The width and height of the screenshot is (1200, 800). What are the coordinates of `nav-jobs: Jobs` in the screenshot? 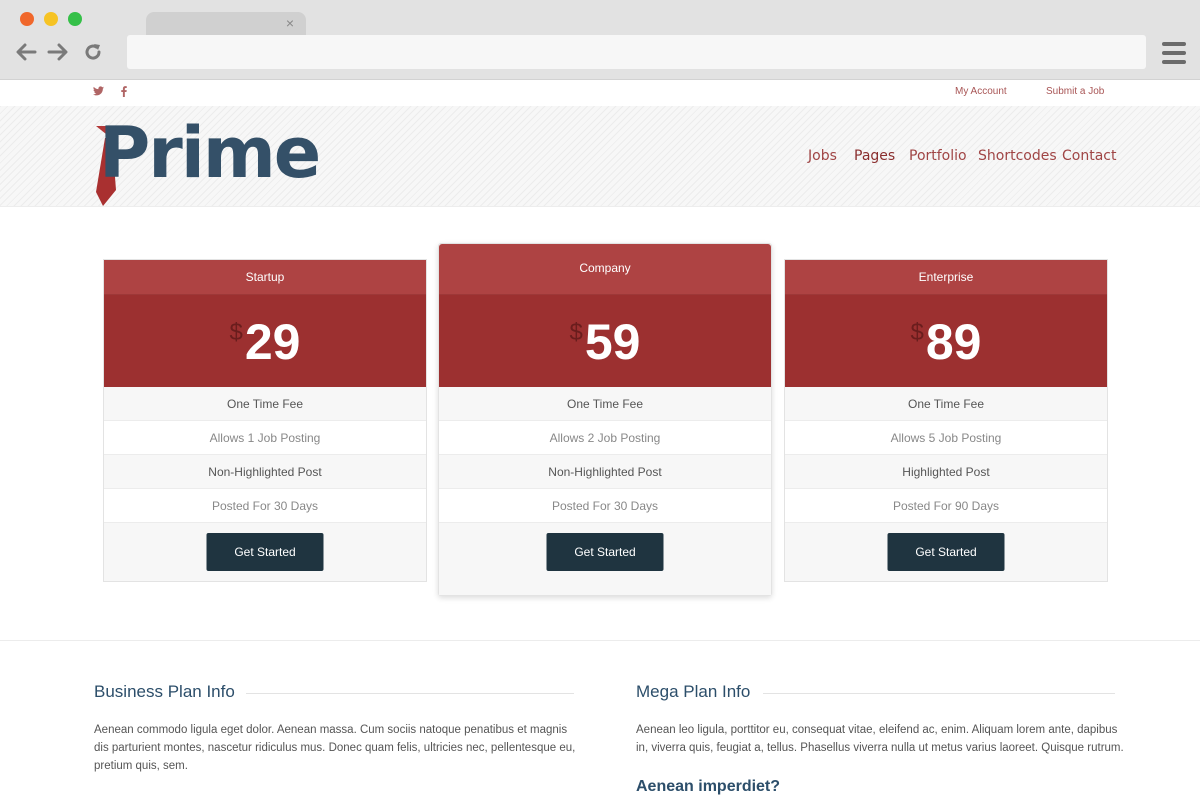 It's located at (822, 156).